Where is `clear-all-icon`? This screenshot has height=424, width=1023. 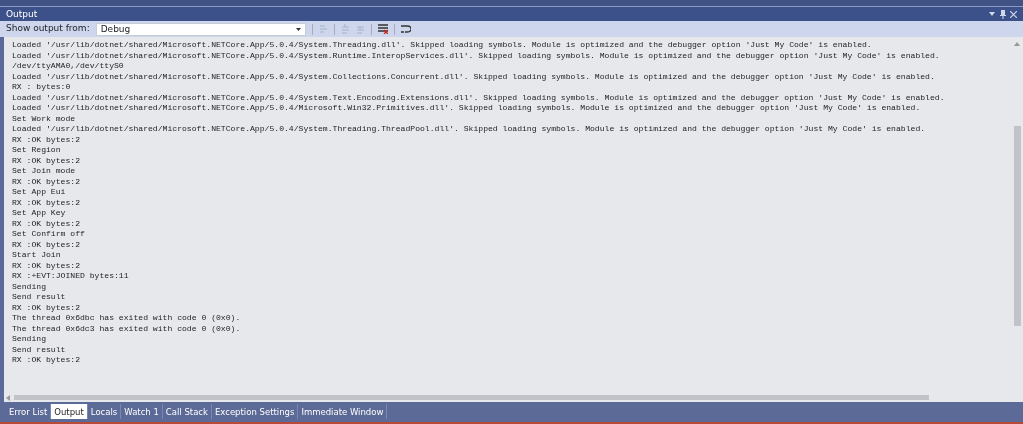
clear-all-icon is located at coordinates (382, 29).